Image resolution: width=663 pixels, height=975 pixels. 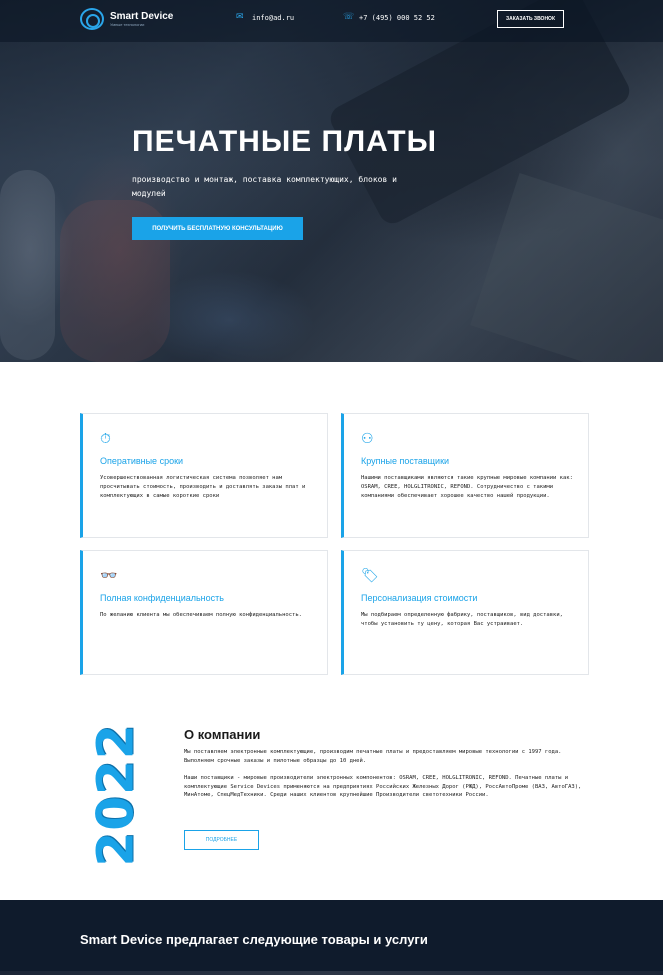 I want to click on logo: Smart Device Умные технологии, so click(x=126, y=19).